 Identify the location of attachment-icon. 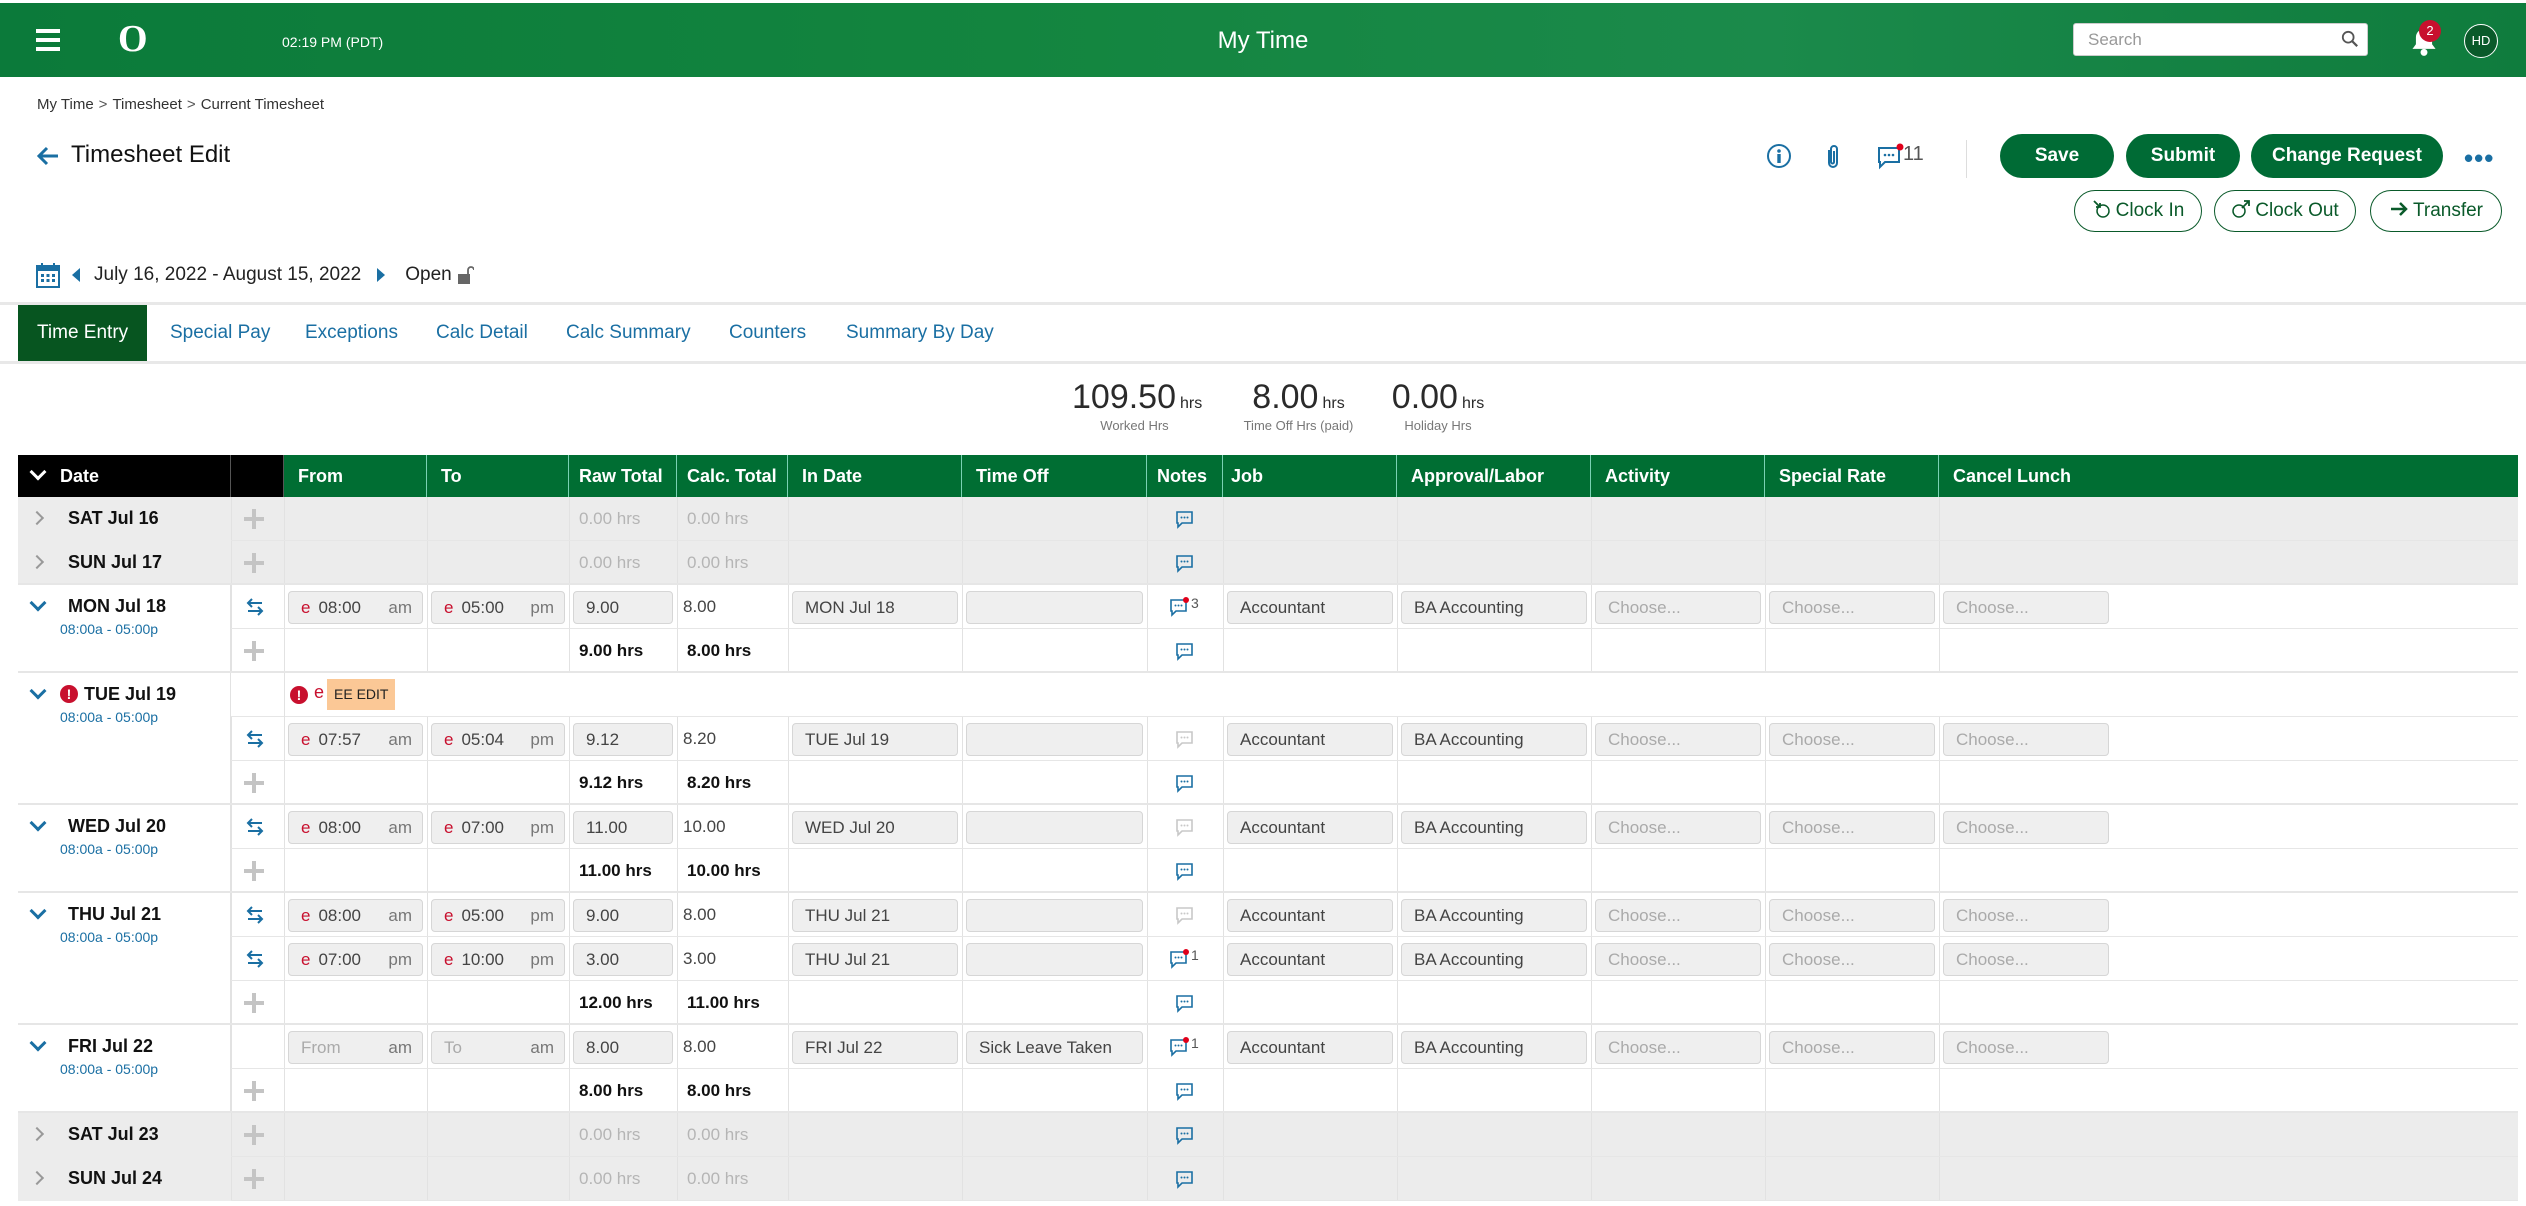
(1833, 157).